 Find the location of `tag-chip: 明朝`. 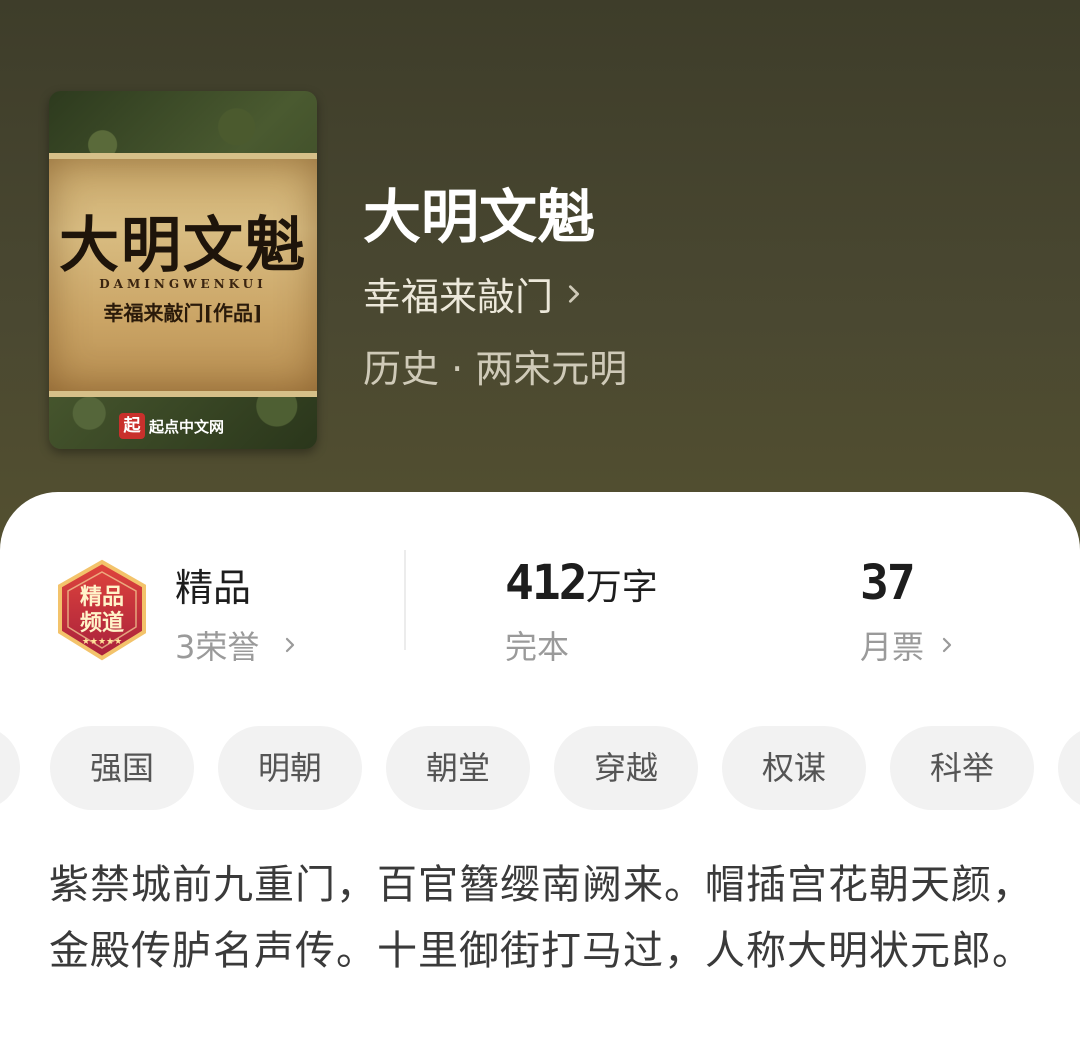

tag-chip: 明朝 is located at coordinates (290, 768).